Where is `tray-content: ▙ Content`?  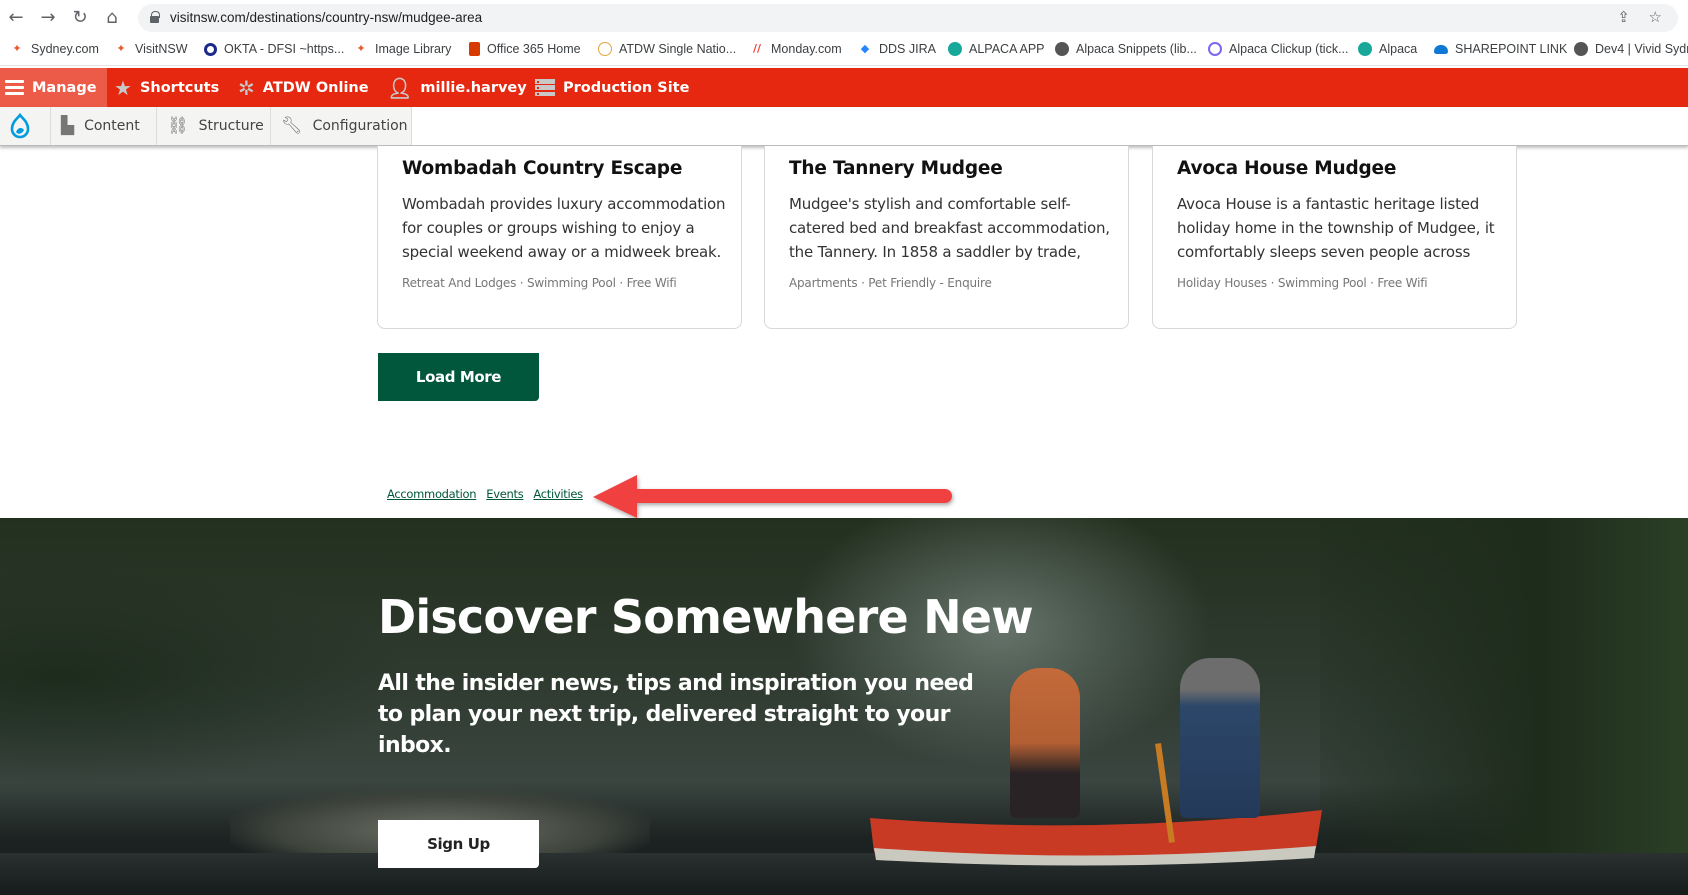 tray-content: ▙ Content is located at coordinates (103, 126).